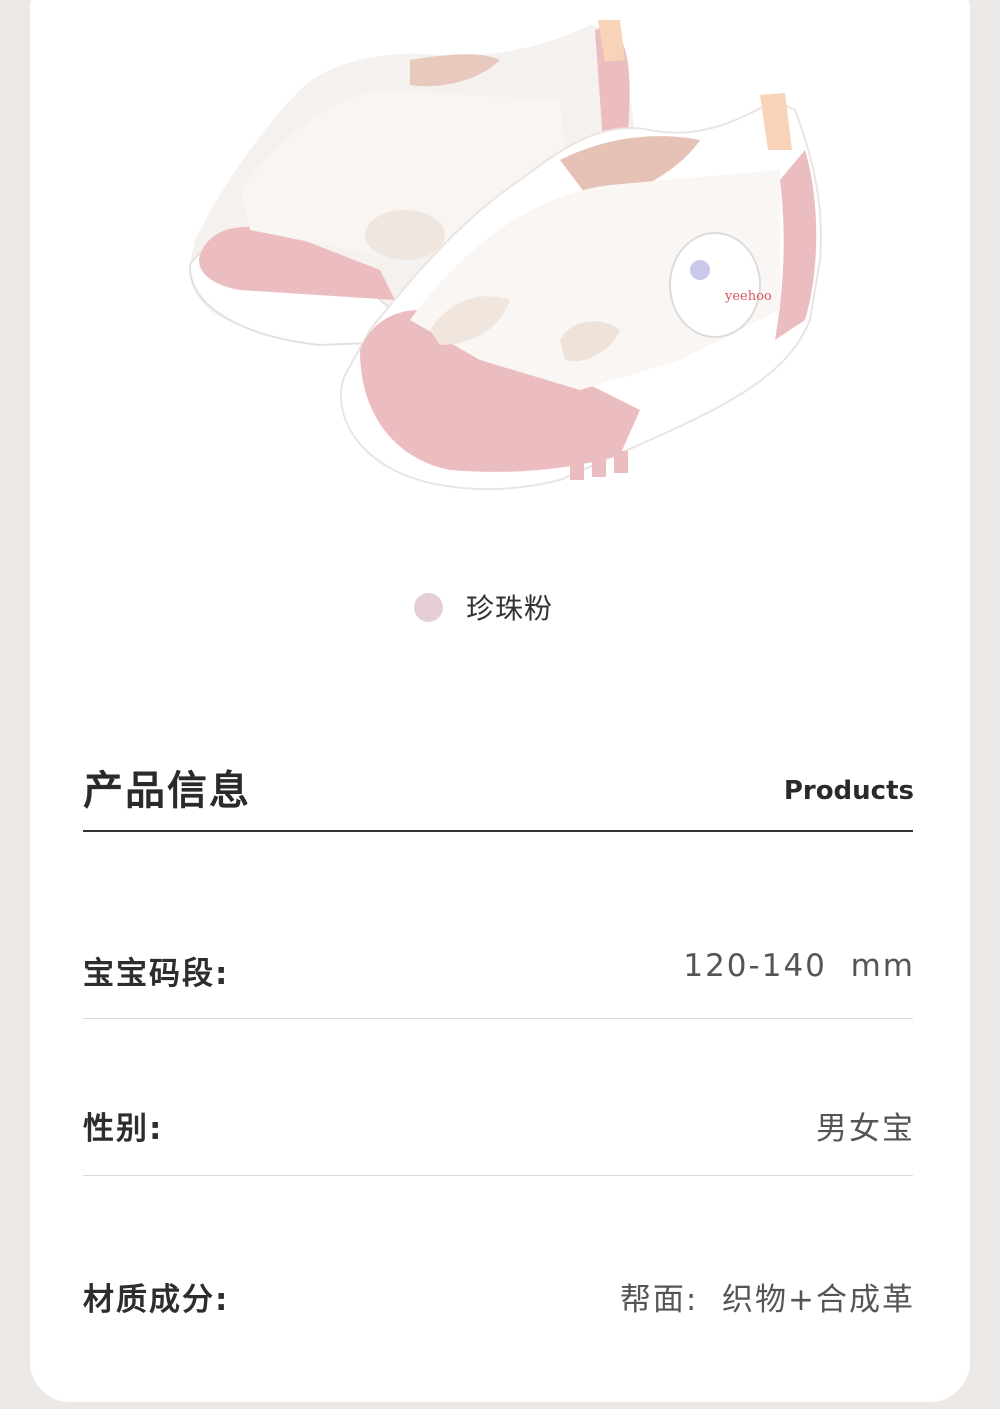 This screenshot has height=1409, width=1000. I want to click on section-title: 产品信息, so click(167, 791).